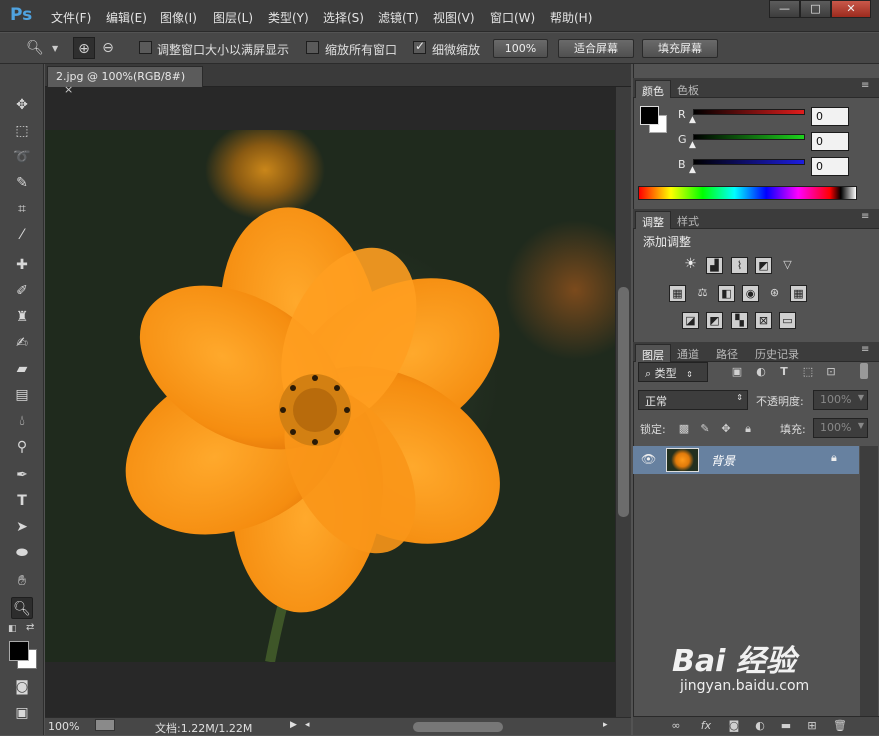 The width and height of the screenshot is (879, 736). What do you see at coordinates (714, 265) in the screenshot?
I see `levels-icon: ▟` at bounding box center [714, 265].